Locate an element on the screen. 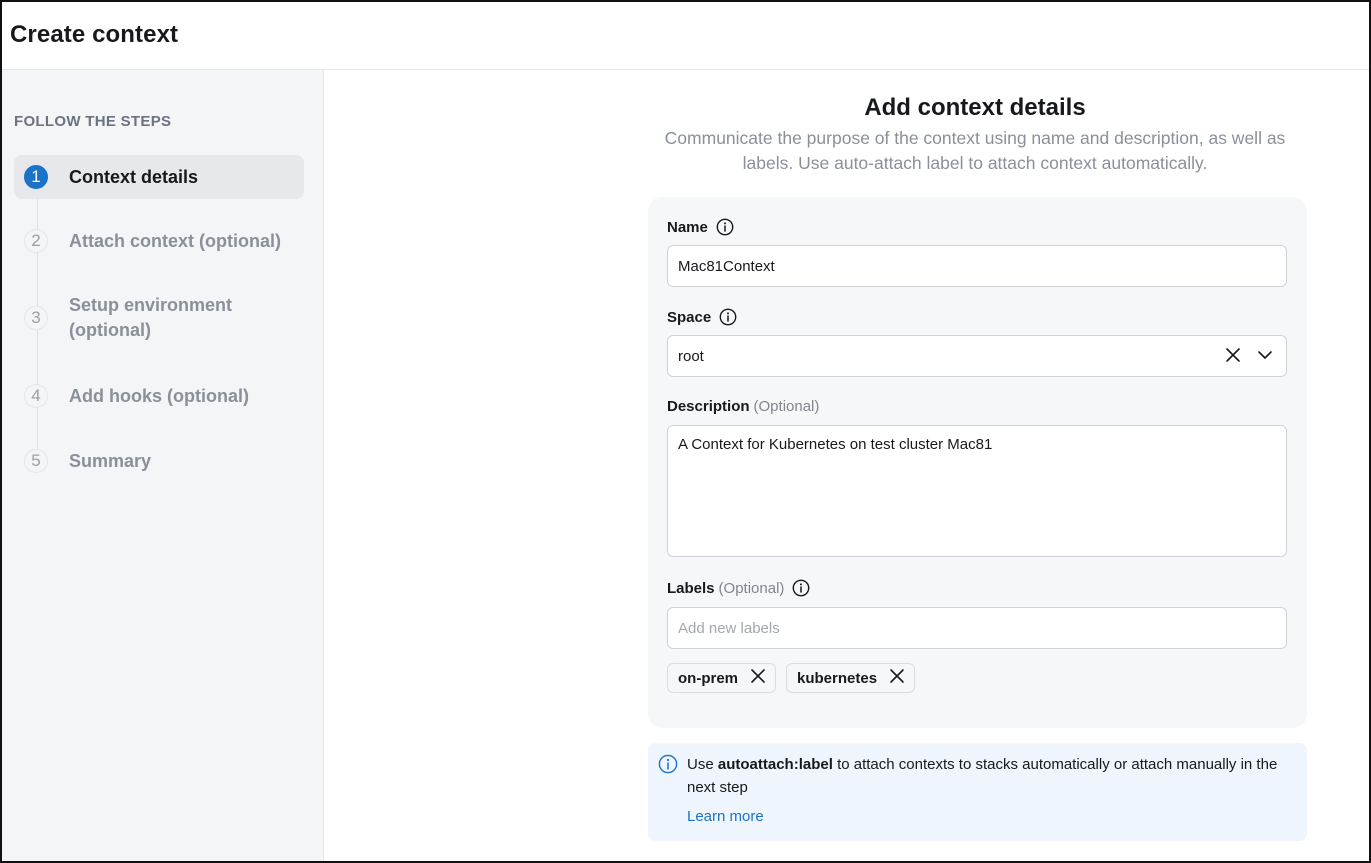 The height and width of the screenshot is (863, 1371). step-number: 1 is located at coordinates (36, 177).